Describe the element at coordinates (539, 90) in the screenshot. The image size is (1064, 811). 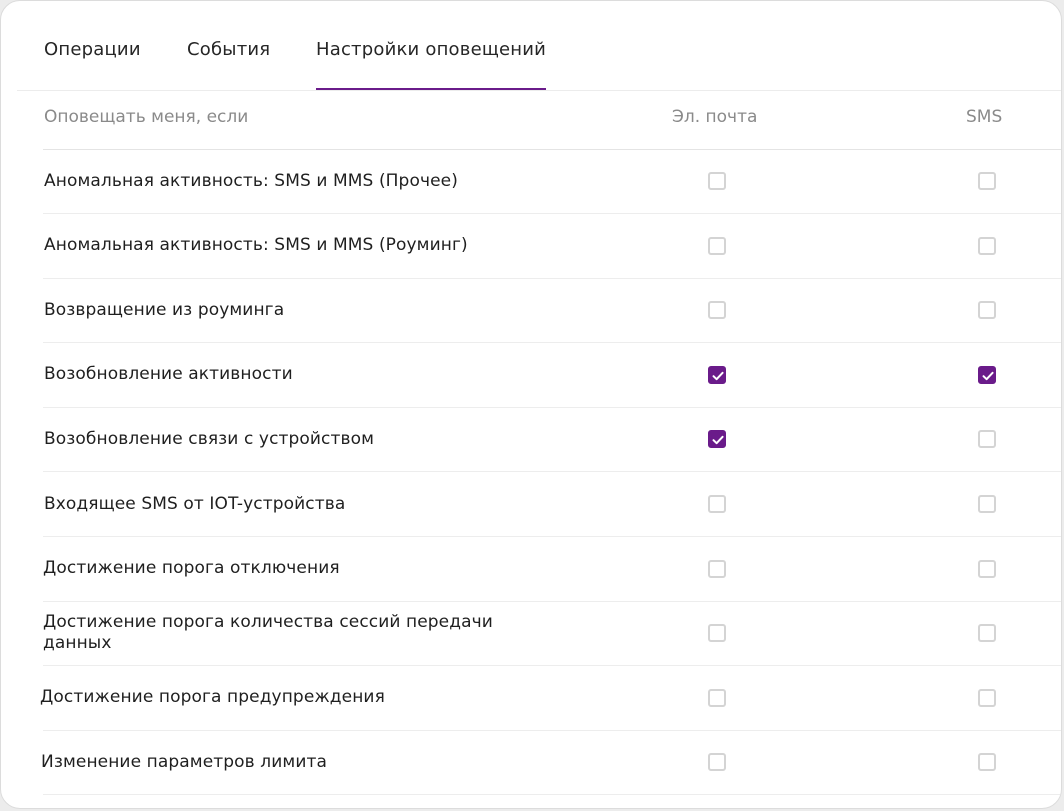
I see `tabs-divider` at that location.